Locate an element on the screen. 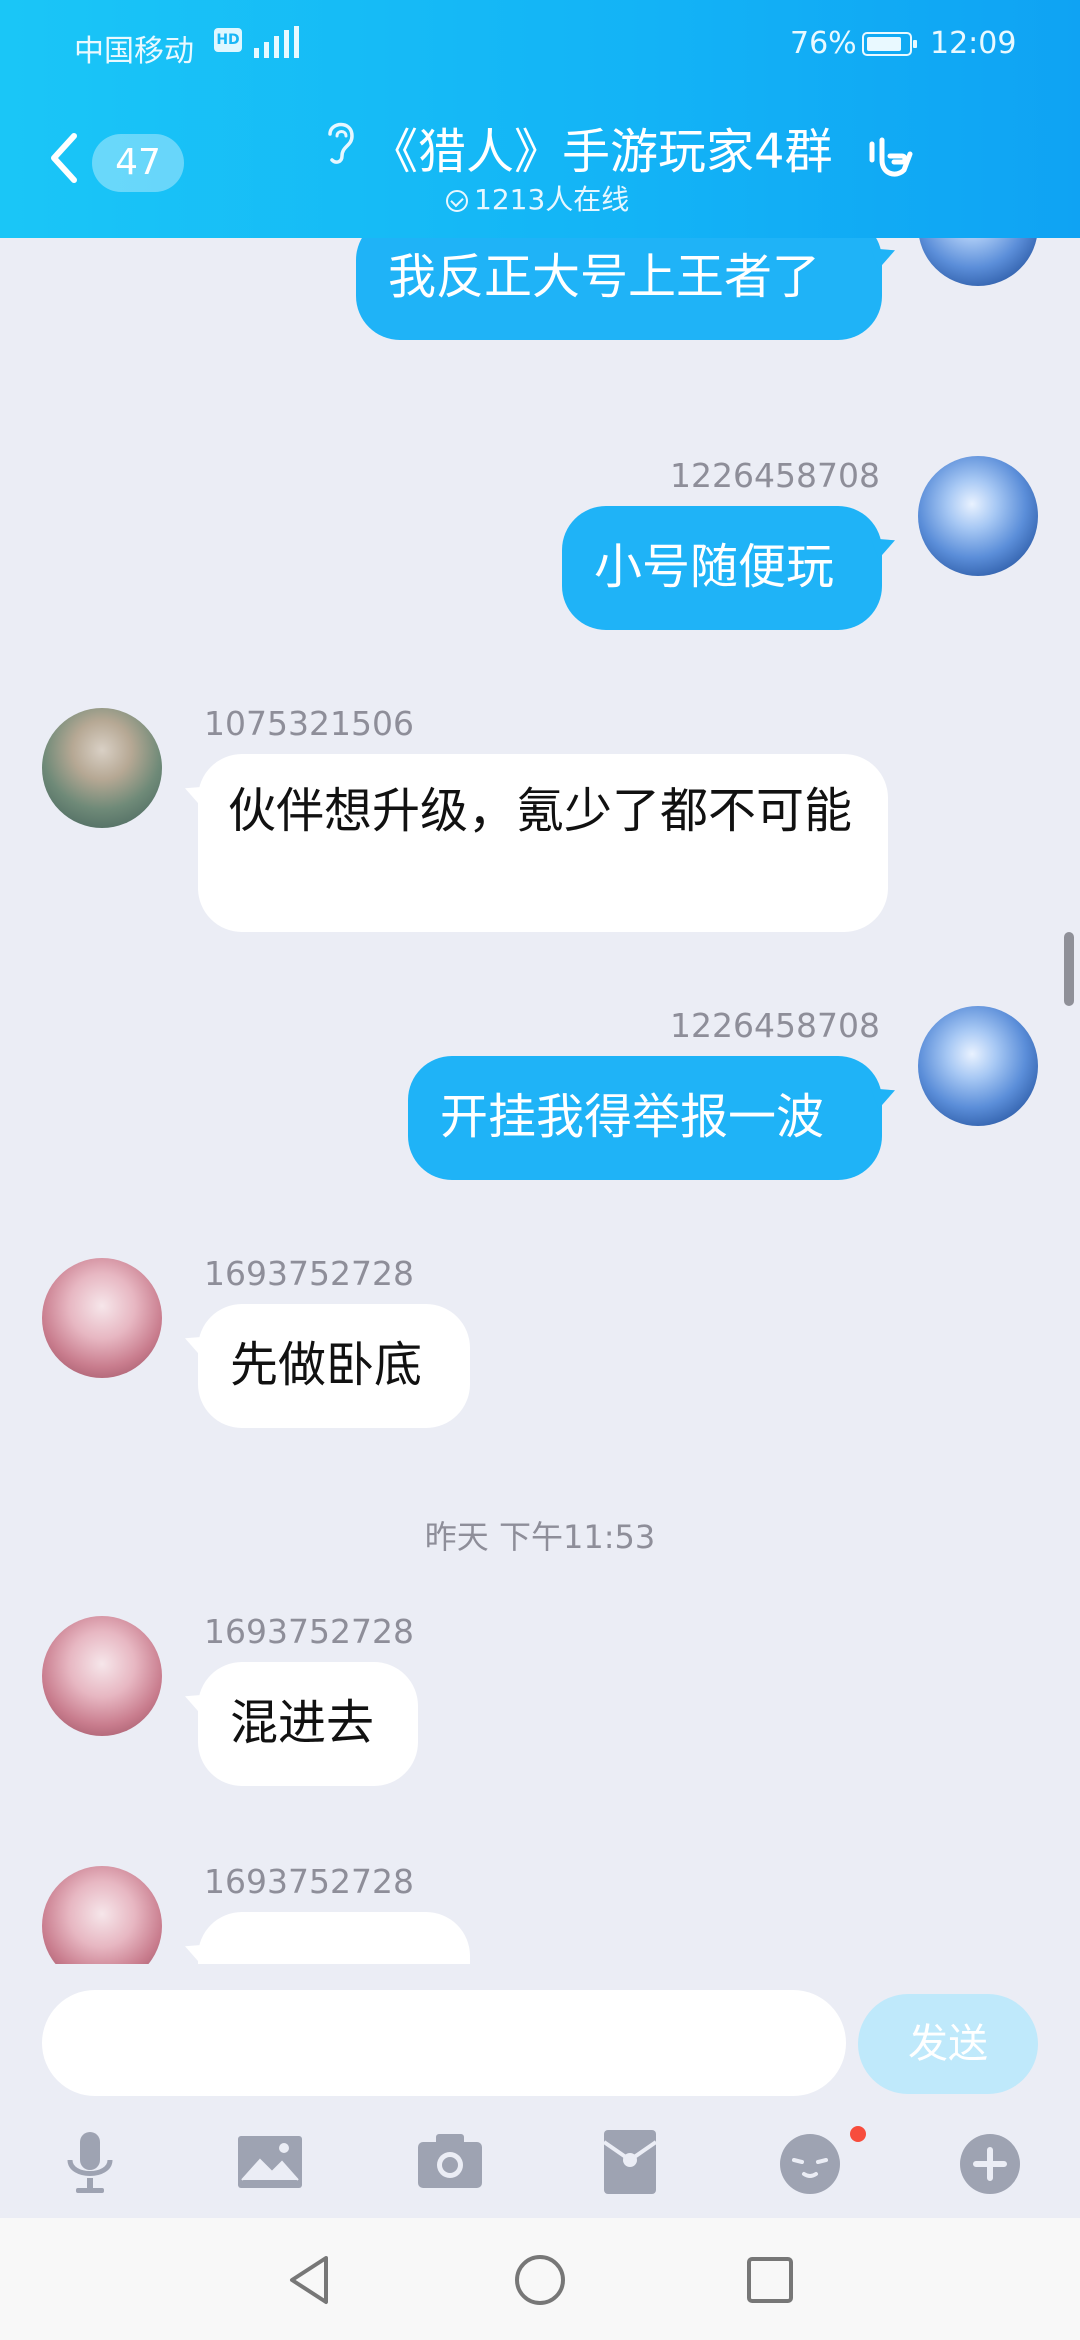 The image size is (1080, 2340). input-toolbar is located at coordinates (540, 2164).